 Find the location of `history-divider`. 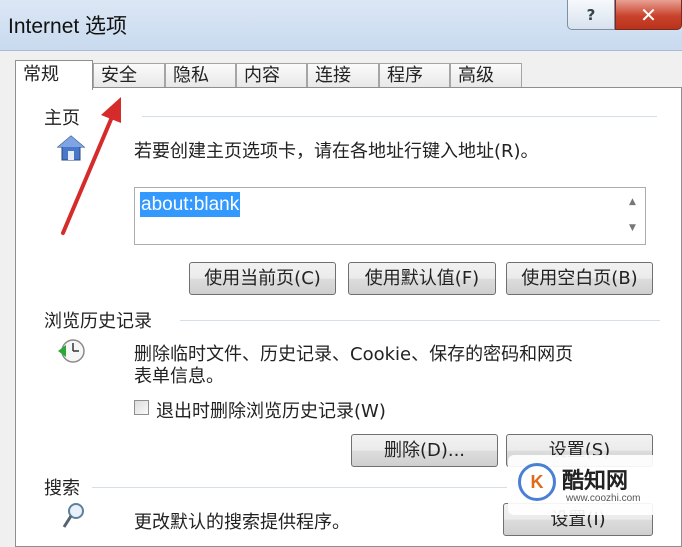

history-divider is located at coordinates (420, 320).